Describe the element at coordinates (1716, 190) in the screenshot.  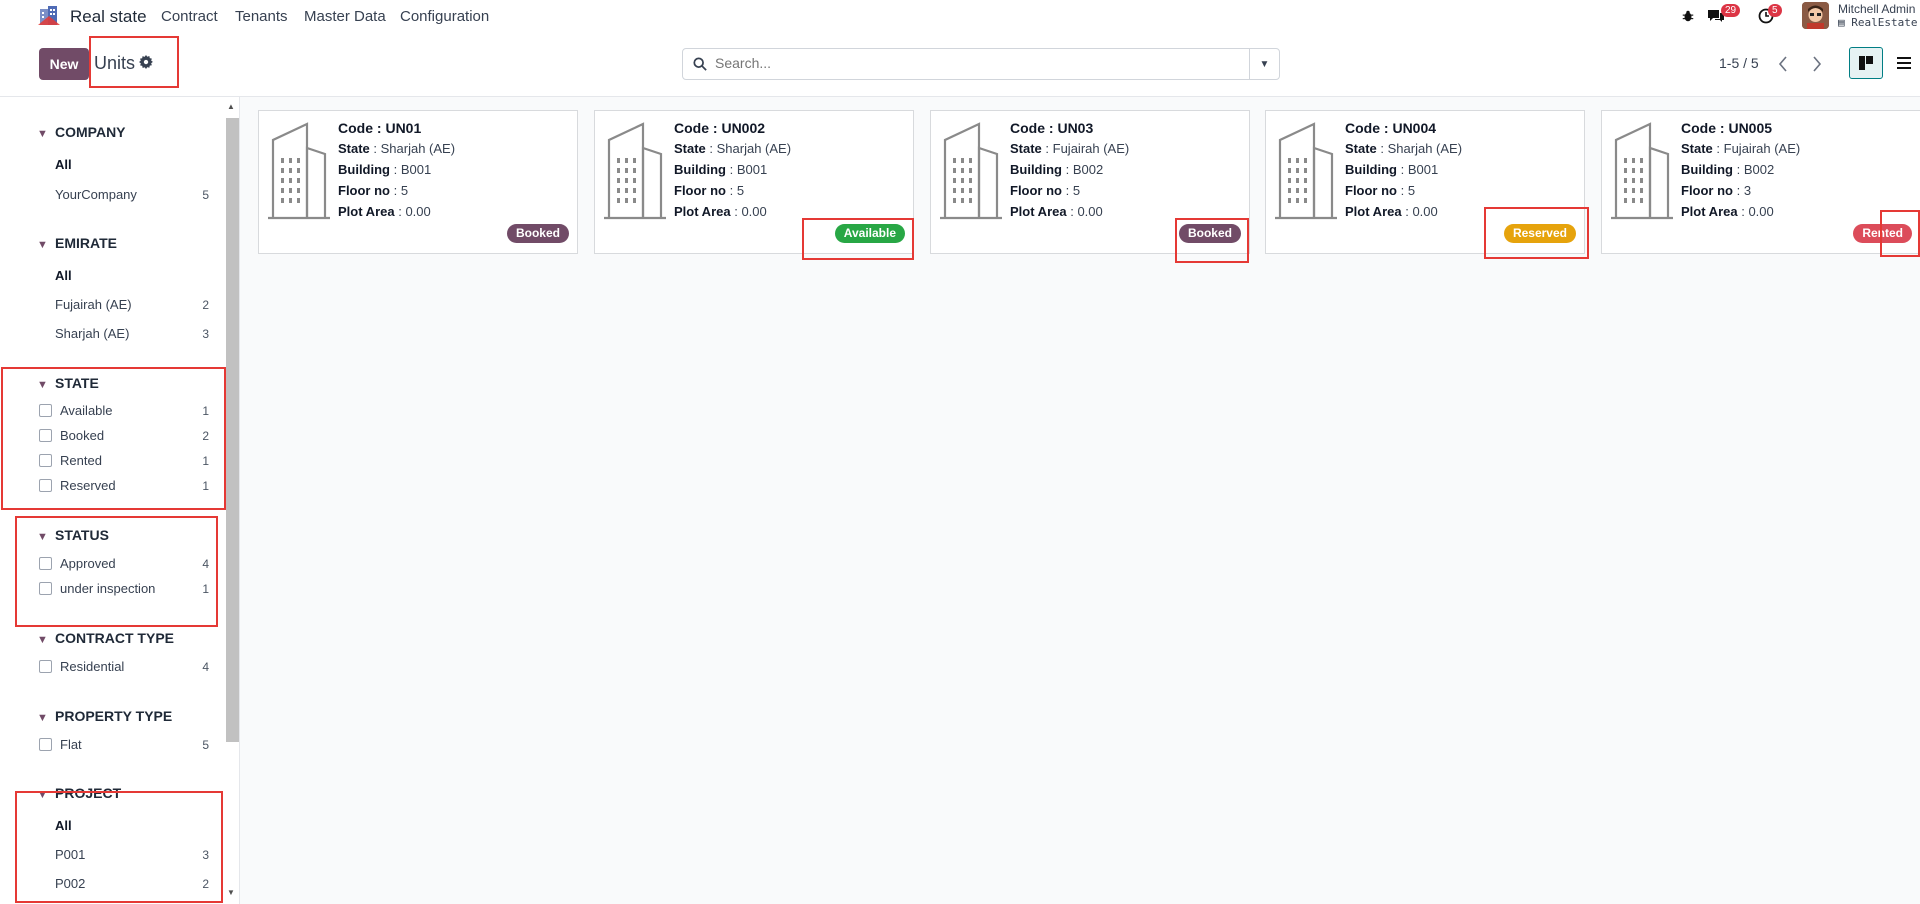
I see `card-floor: Floor no : 3` at that location.